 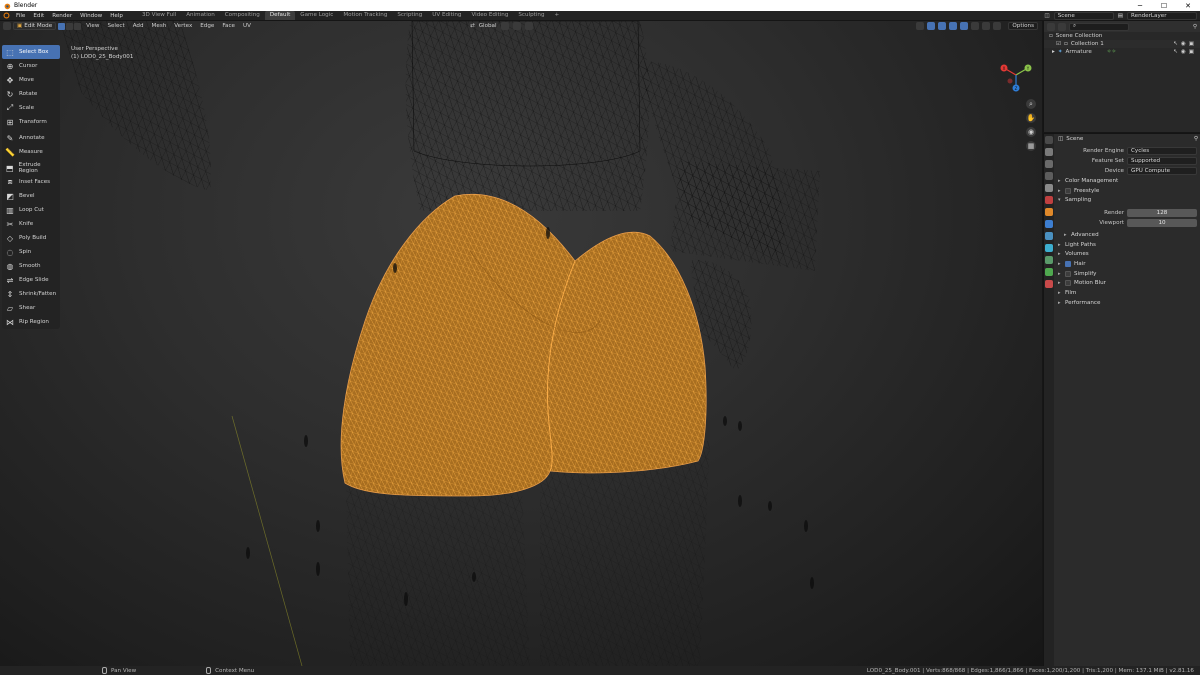 What do you see at coordinates (1049, 164) in the screenshot?
I see `output-tab-icon` at bounding box center [1049, 164].